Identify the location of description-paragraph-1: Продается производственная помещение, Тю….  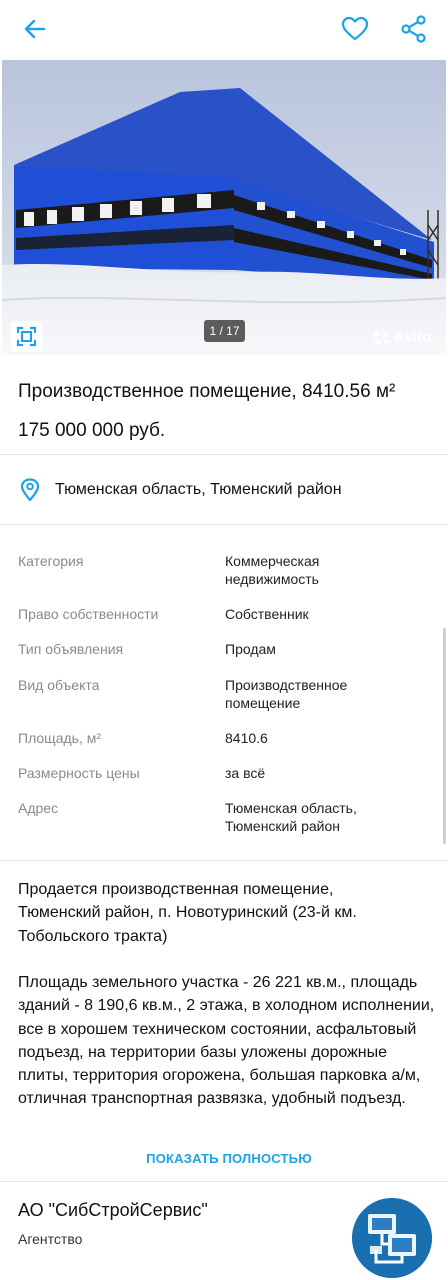
(187, 913).